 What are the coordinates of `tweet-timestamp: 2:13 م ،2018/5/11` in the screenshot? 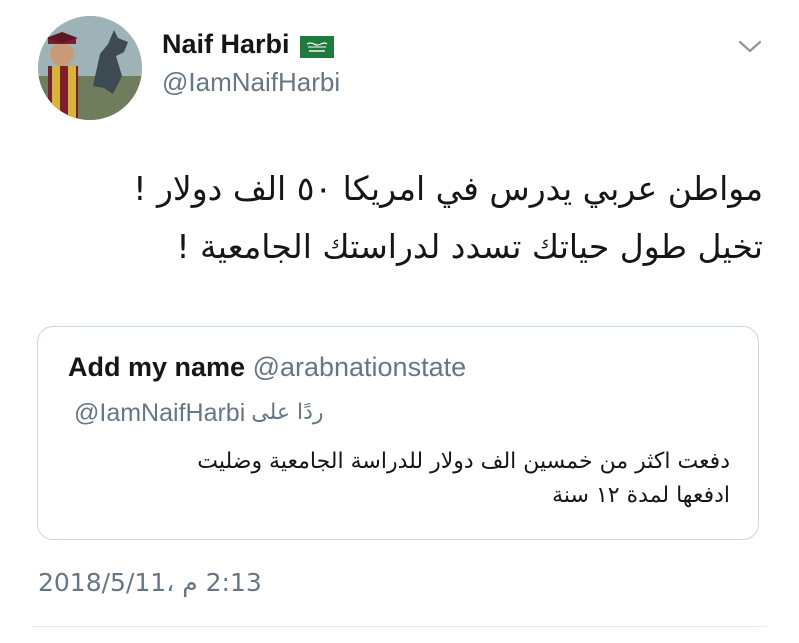 It's located at (150, 583).